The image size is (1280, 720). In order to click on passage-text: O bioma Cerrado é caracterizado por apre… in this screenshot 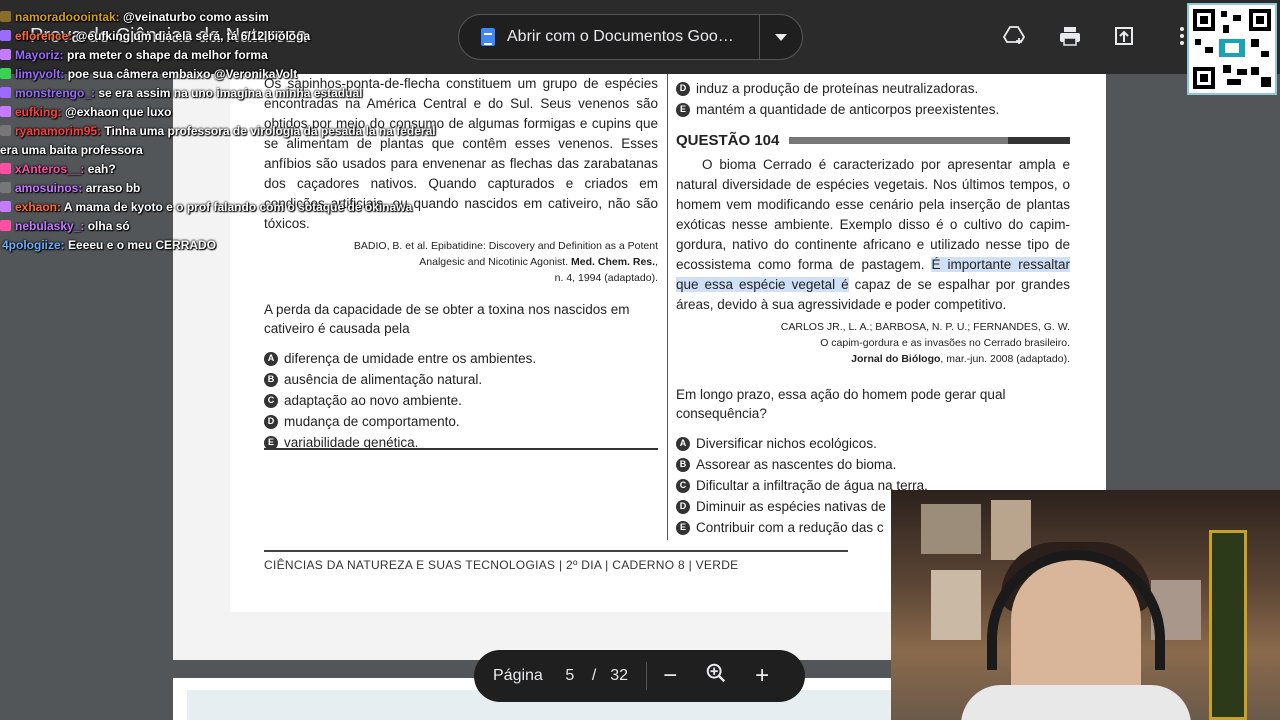, I will do `click(873, 234)`.